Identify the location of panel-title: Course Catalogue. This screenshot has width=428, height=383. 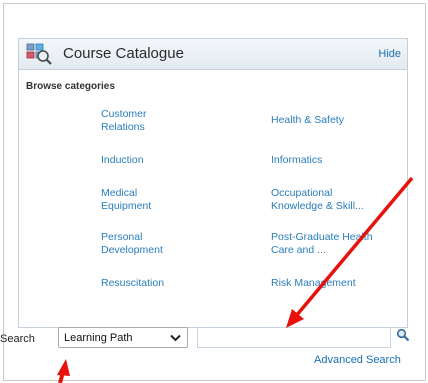
(123, 53).